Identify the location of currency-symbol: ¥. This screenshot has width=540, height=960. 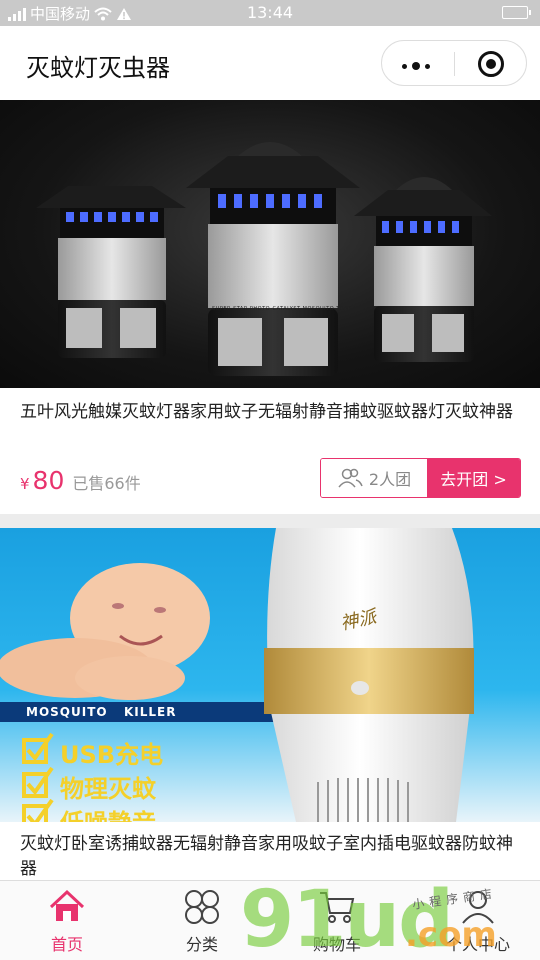
(25, 484).